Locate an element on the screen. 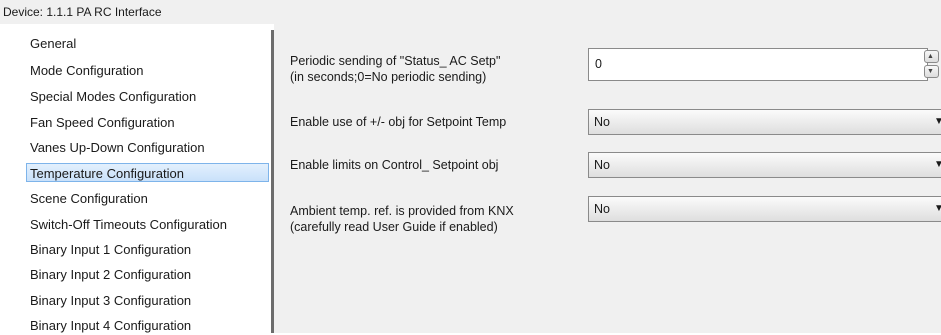 Image resolution: width=941 pixels, height=335 pixels. enable-plus-minus-label: Enable use of +/- obj for Setpoint Temp is located at coordinates (398, 122).